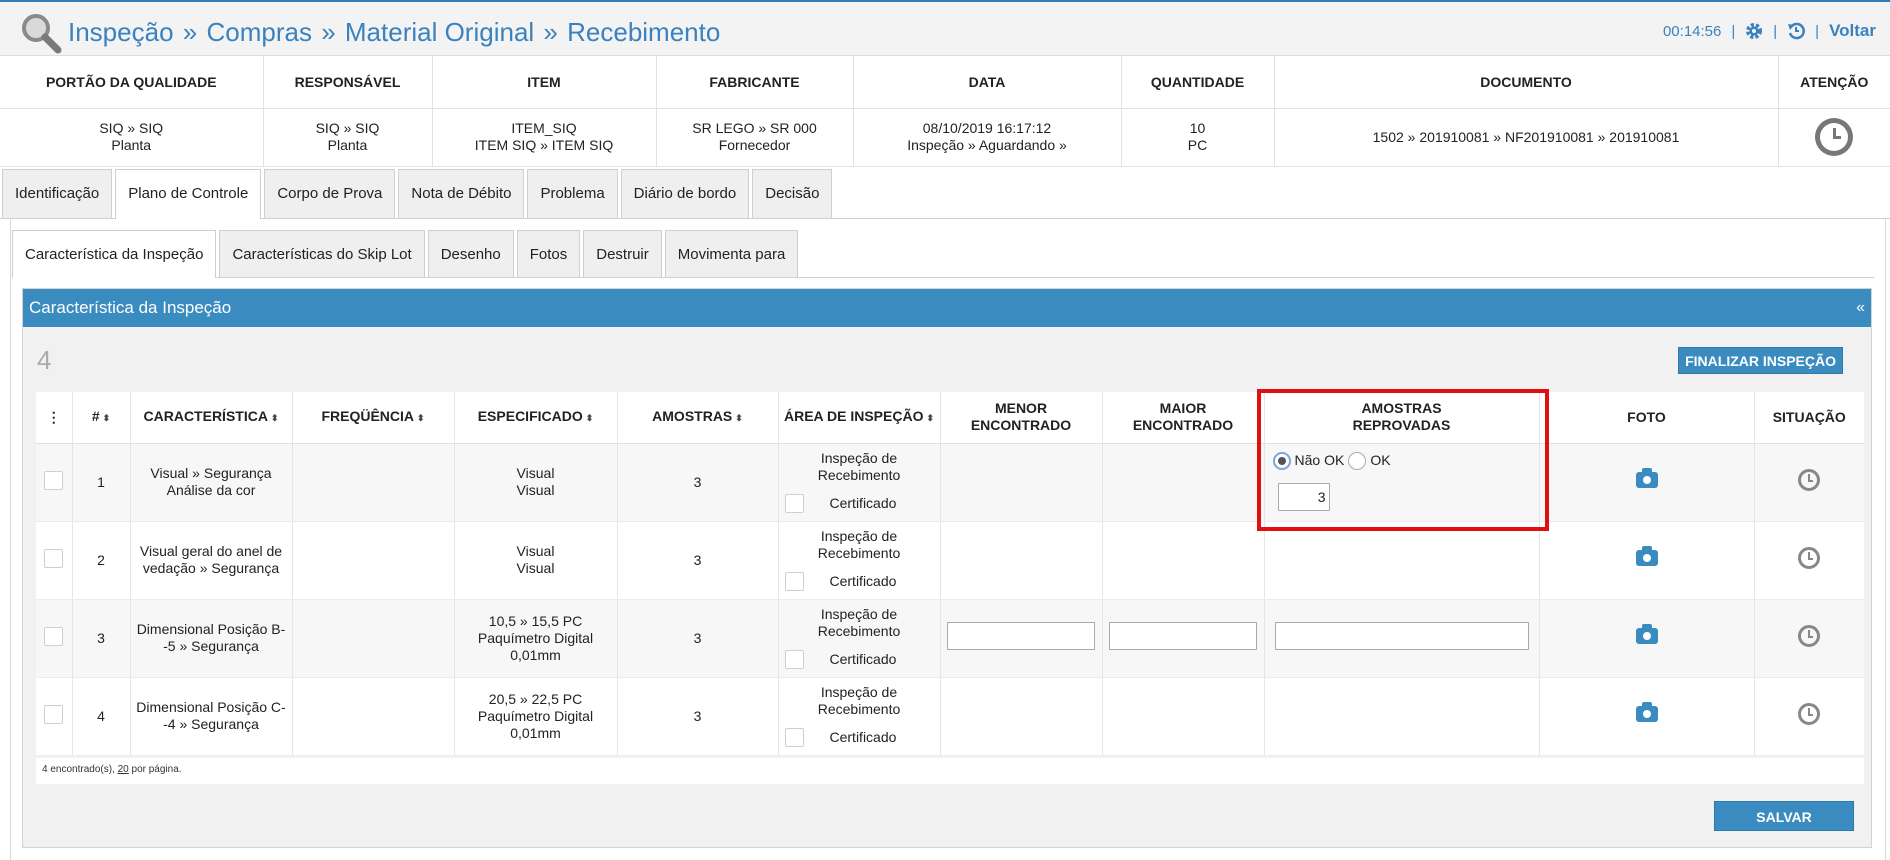 The width and height of the screenshot is (1890, 860). I want to click on ok-radio, so click(1357, 460).